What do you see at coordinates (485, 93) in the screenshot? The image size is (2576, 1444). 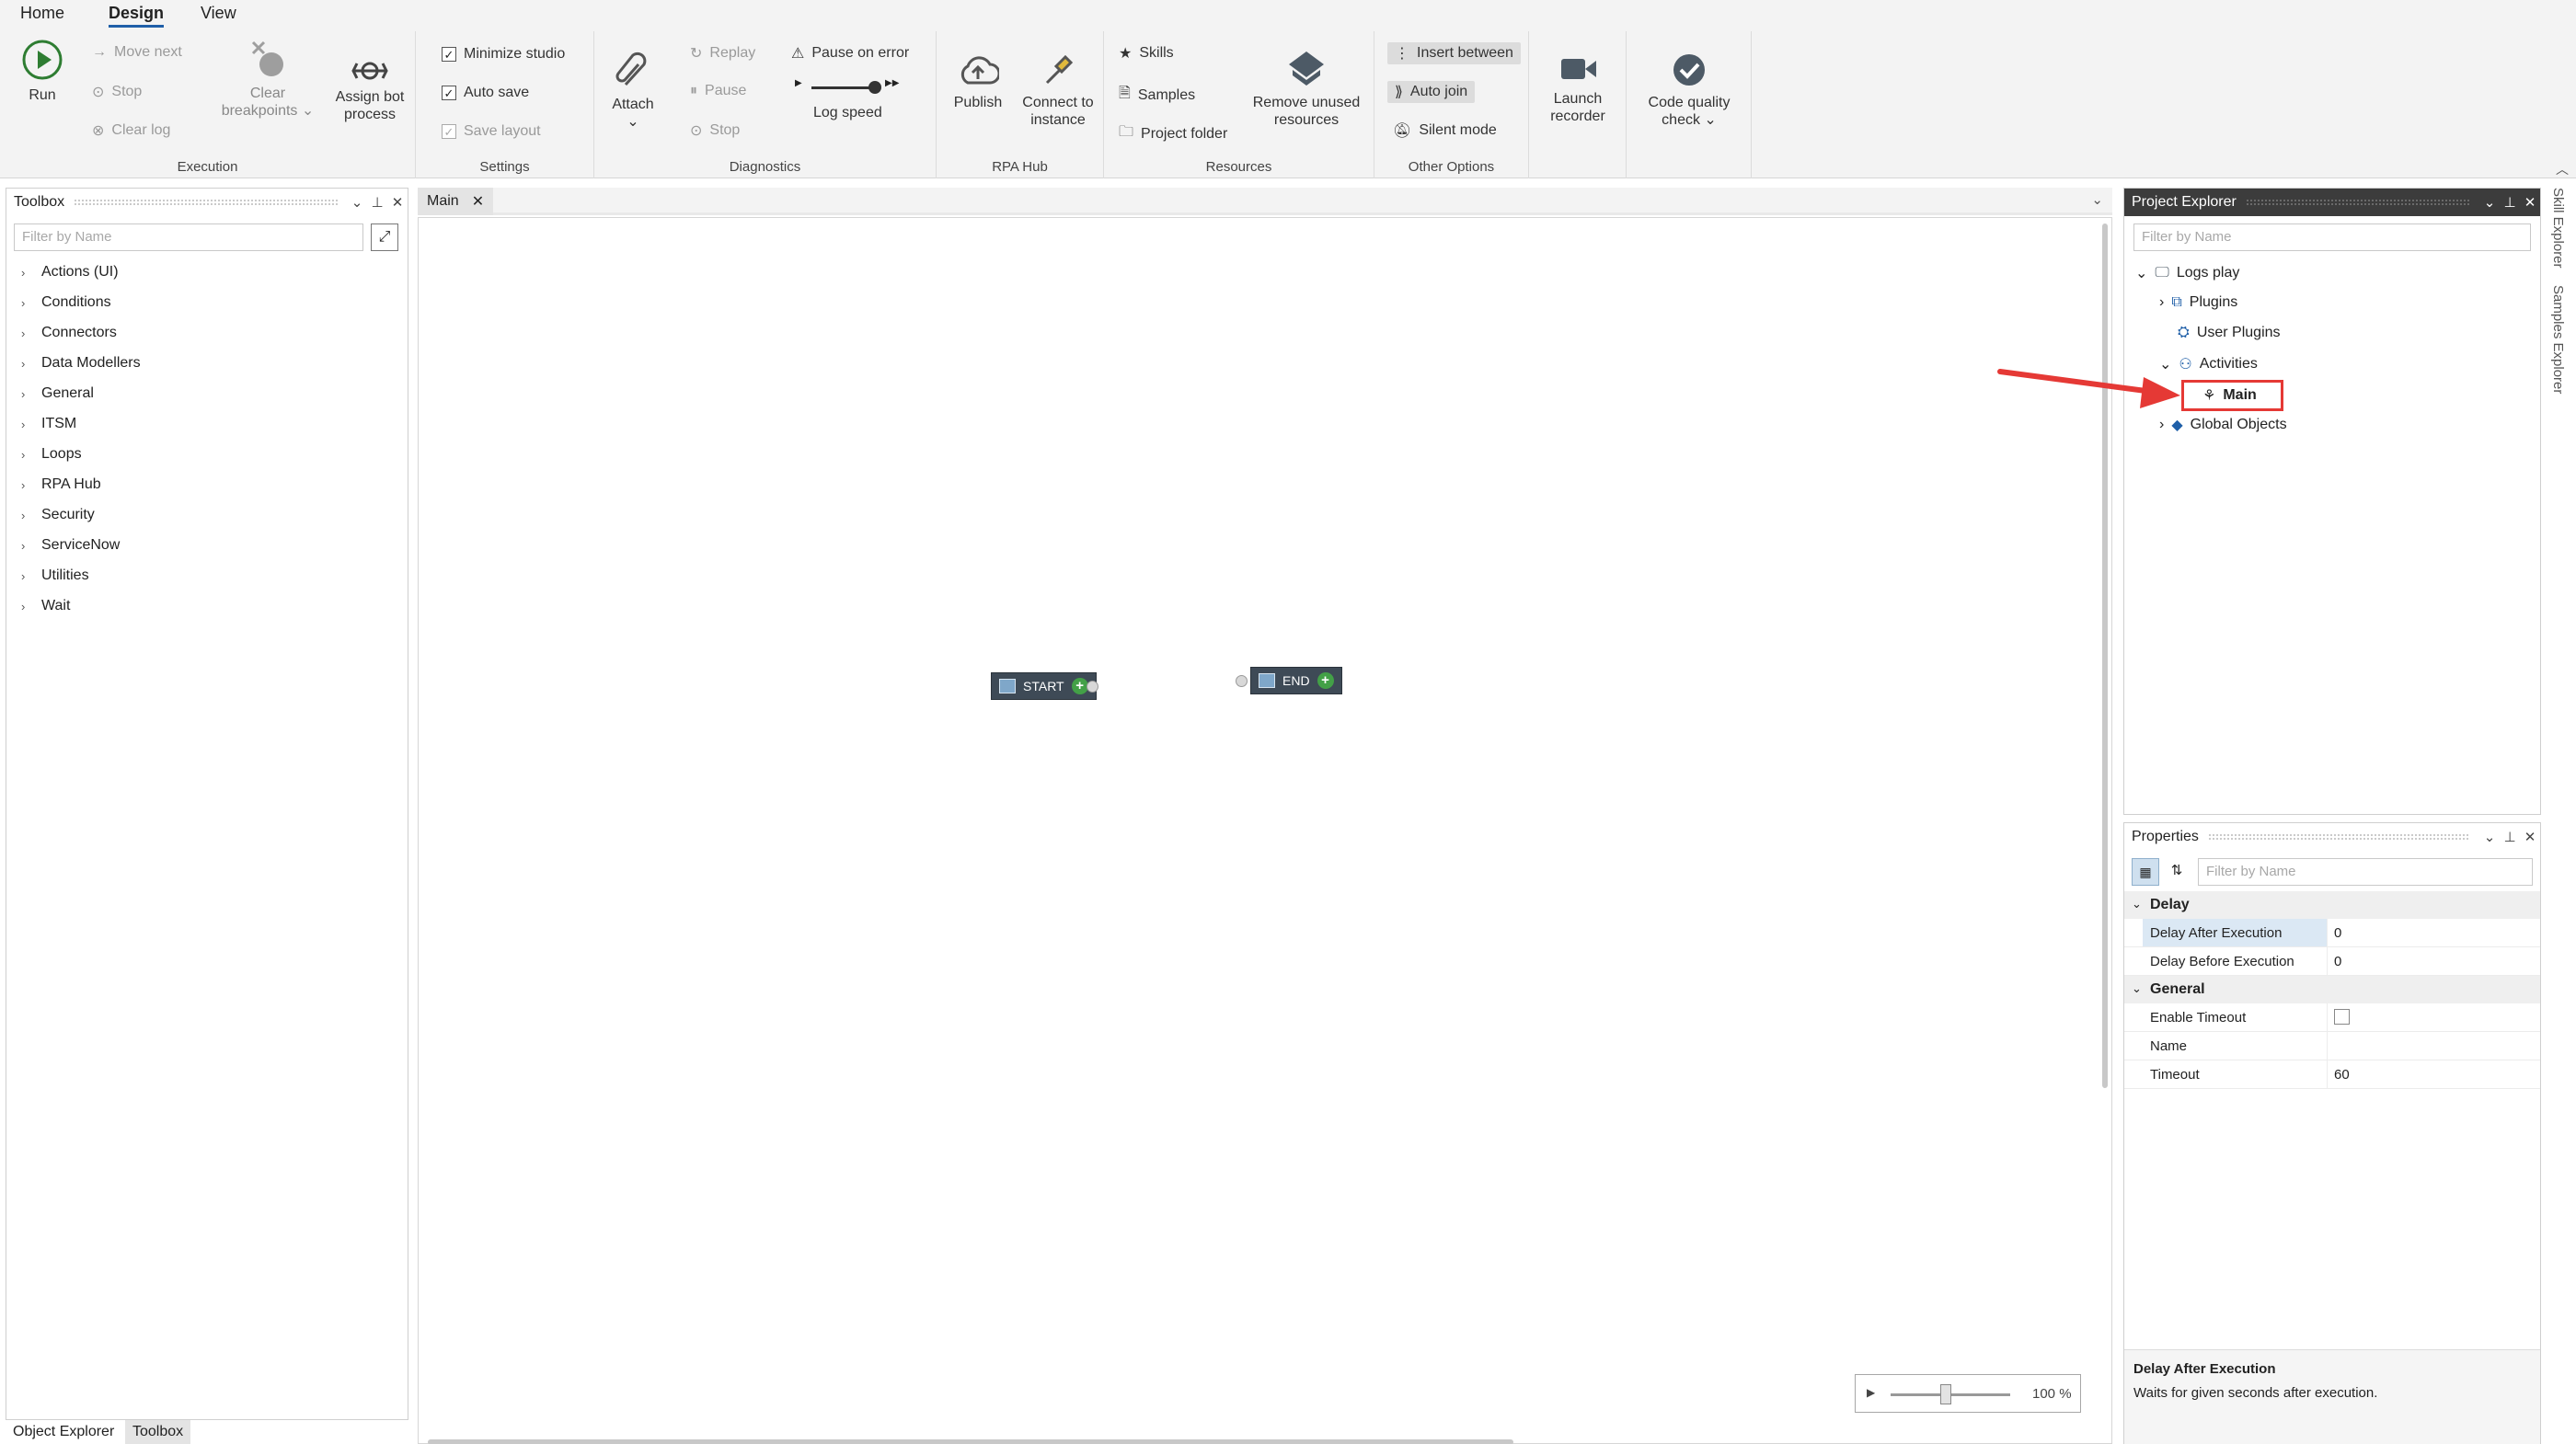 I see `auto-save-checkbox: ✓ Auto save` at bounding box center [485, 93].